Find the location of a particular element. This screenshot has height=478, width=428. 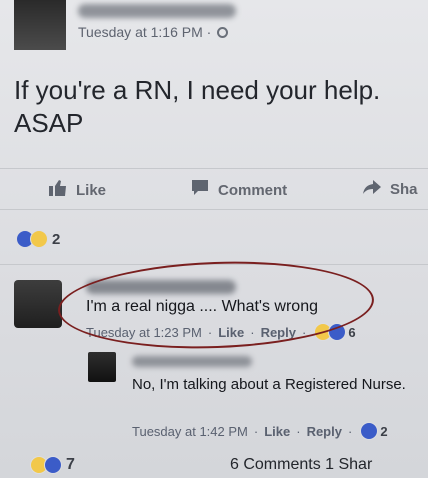

footer-reactions: 7 is located at coordinates (52, 465).